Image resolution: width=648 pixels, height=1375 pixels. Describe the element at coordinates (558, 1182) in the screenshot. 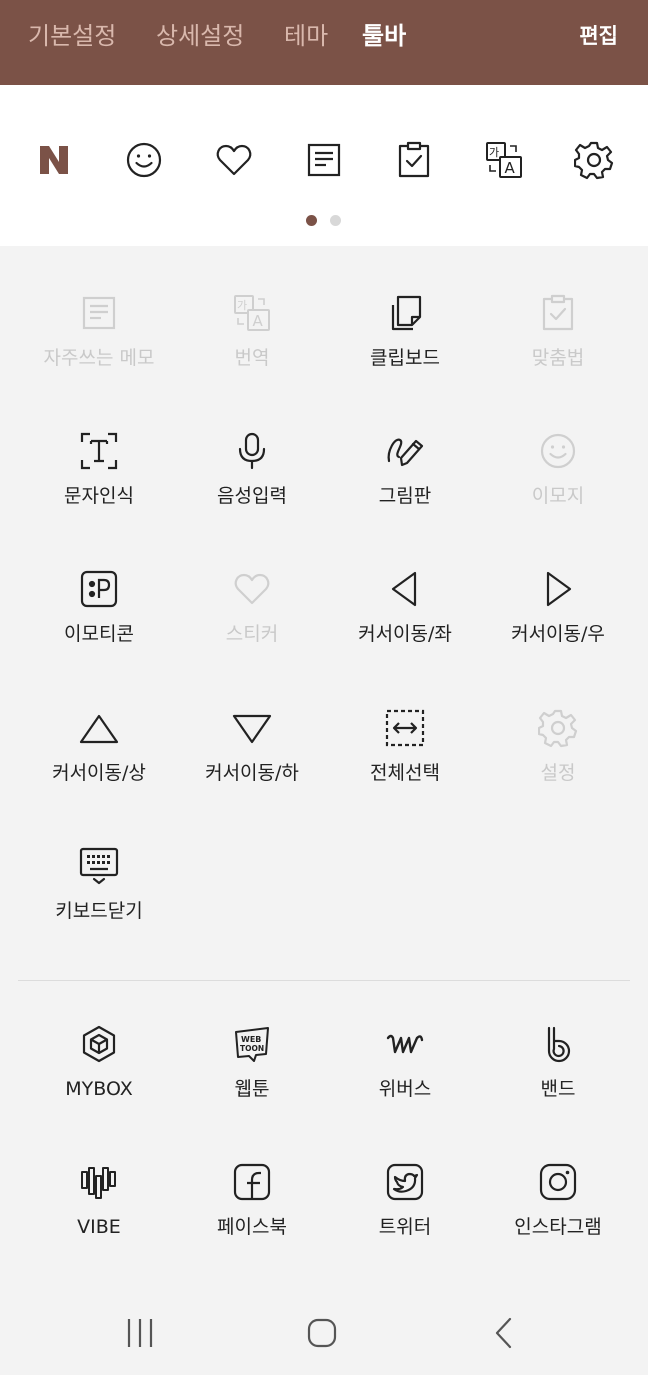

I see `instagram-icon` at that location.